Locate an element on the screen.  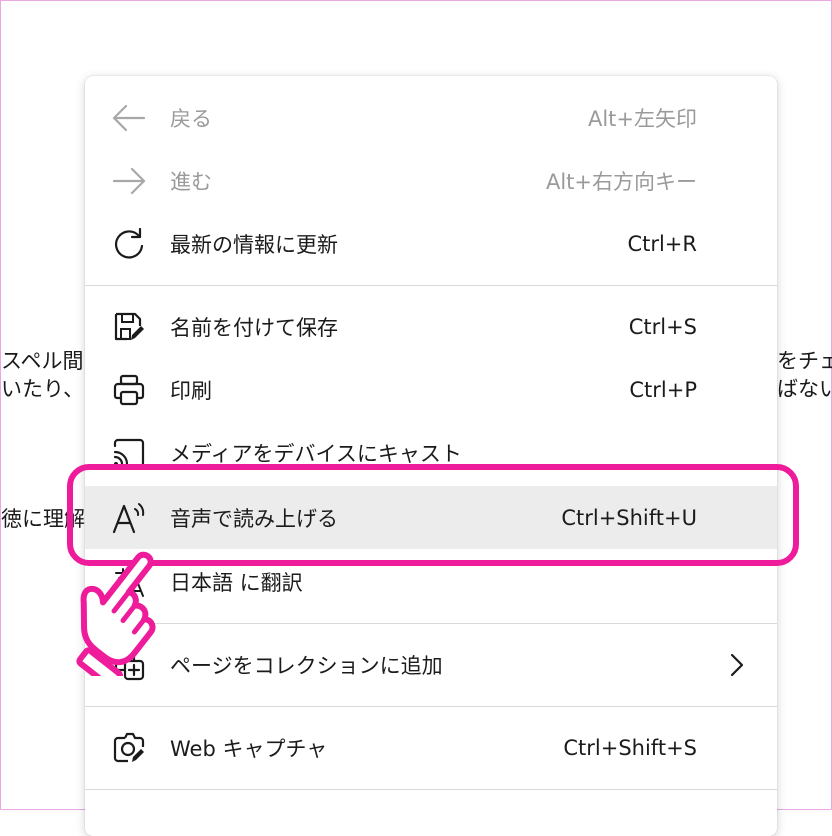
menu-item-label: 最新の情報に更新 is located at coordinates (254, 244).